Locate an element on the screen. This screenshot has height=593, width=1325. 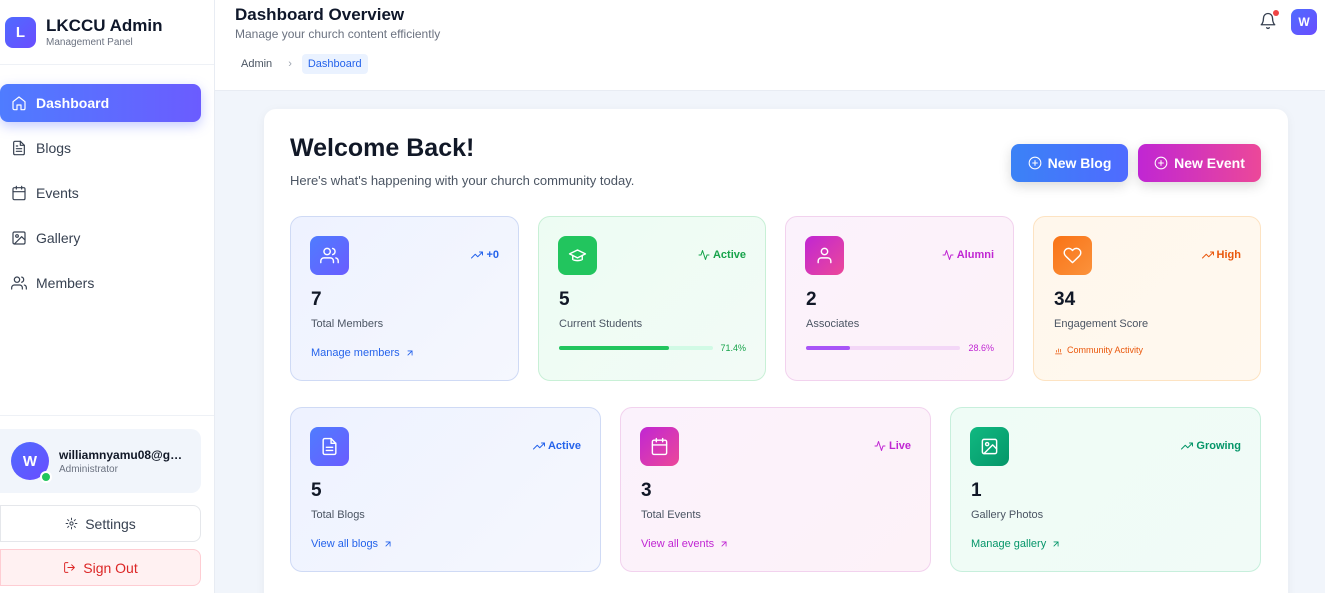
view-all-events-link: View all events is located at coordinates (685, 544).